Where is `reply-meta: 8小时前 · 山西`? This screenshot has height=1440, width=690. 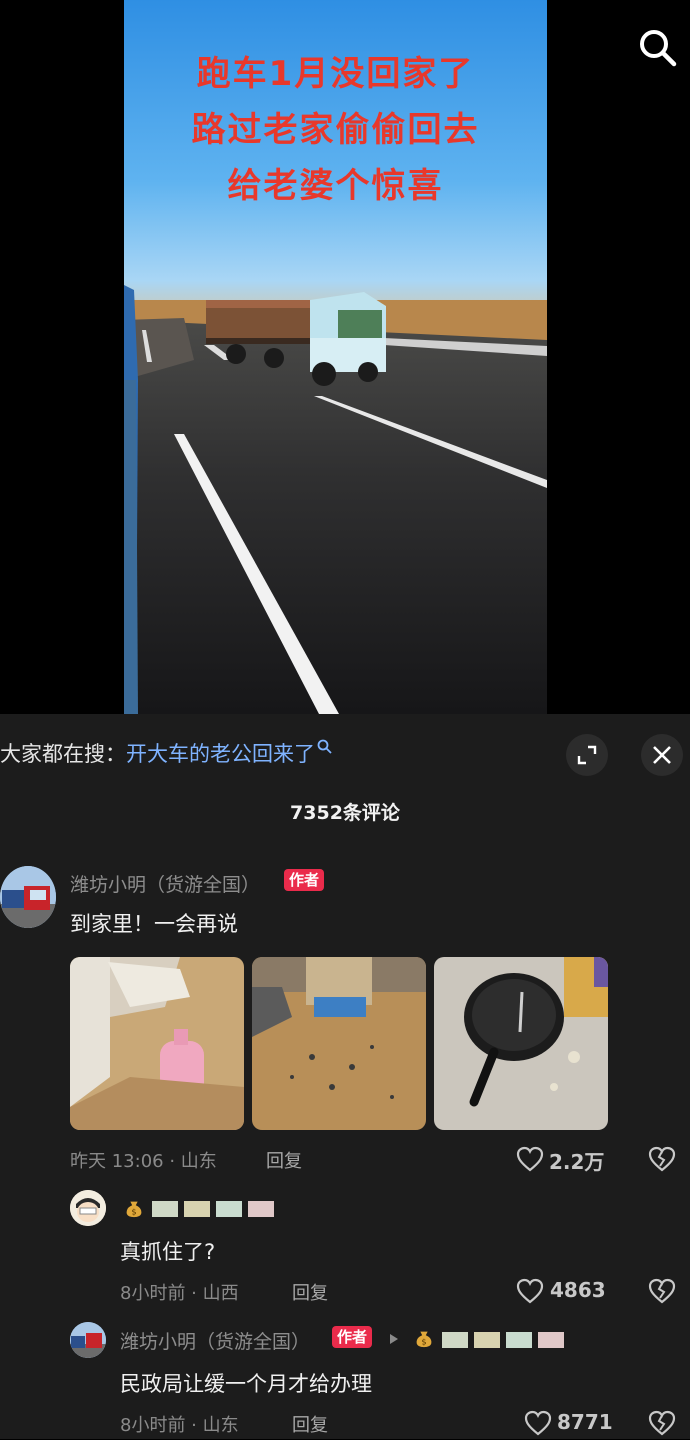 reply-meta: 8小时前 · 山西 is located at coordinates (179, 1293).